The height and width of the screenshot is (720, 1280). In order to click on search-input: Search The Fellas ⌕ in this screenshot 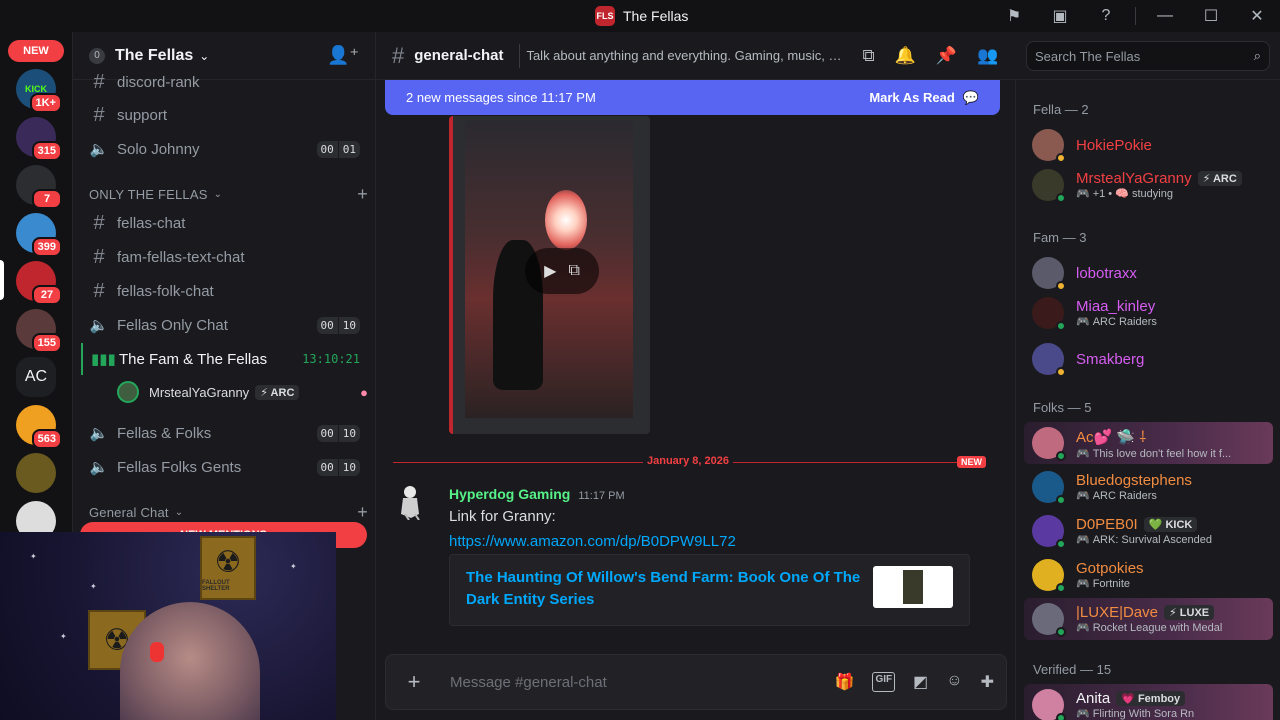, I will do `click(1148, 56)`.